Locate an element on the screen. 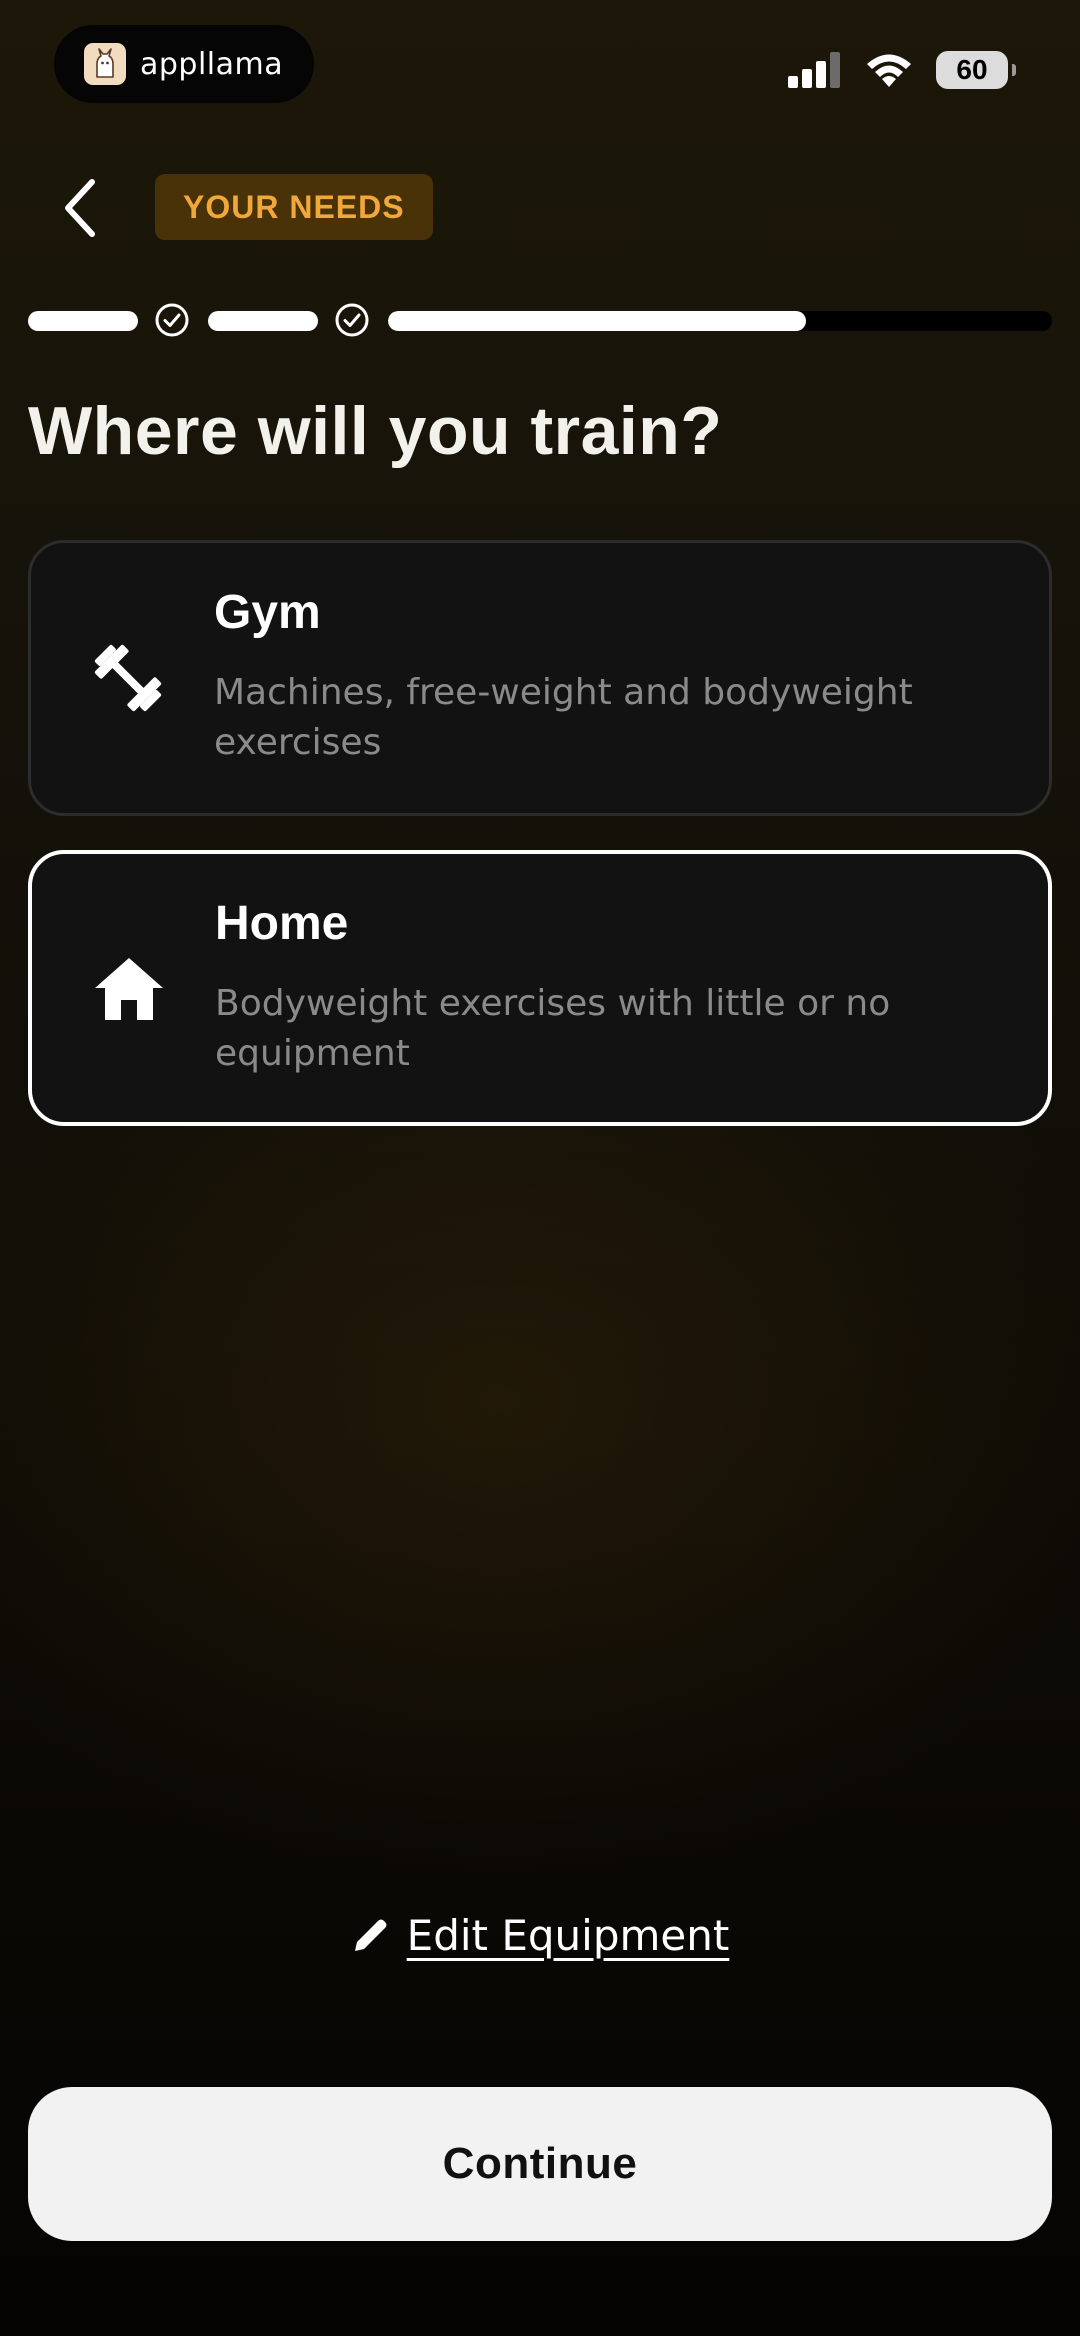 The height and width of the screenshot is (2336, 1080). page-title: Where will you train? is located at coordinates (375, 431).